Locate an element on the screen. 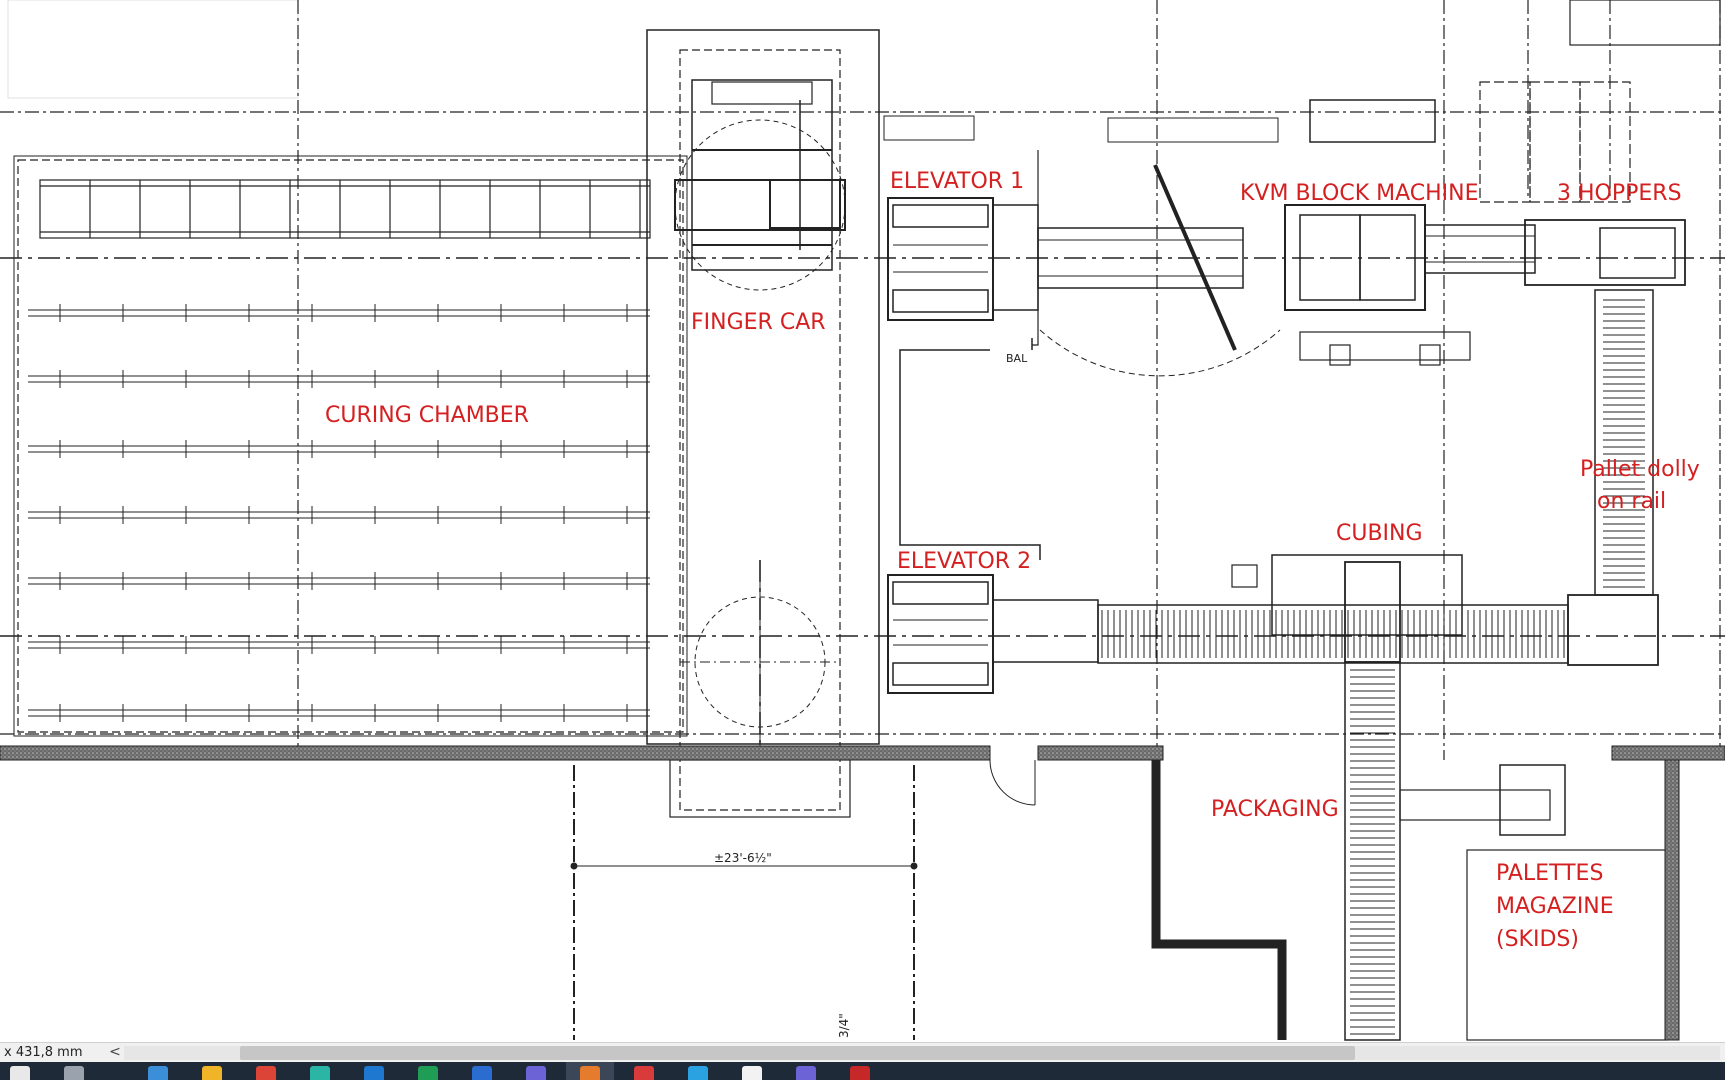  label-packaging: PACKAGING is located at coordinates (1275, 809).